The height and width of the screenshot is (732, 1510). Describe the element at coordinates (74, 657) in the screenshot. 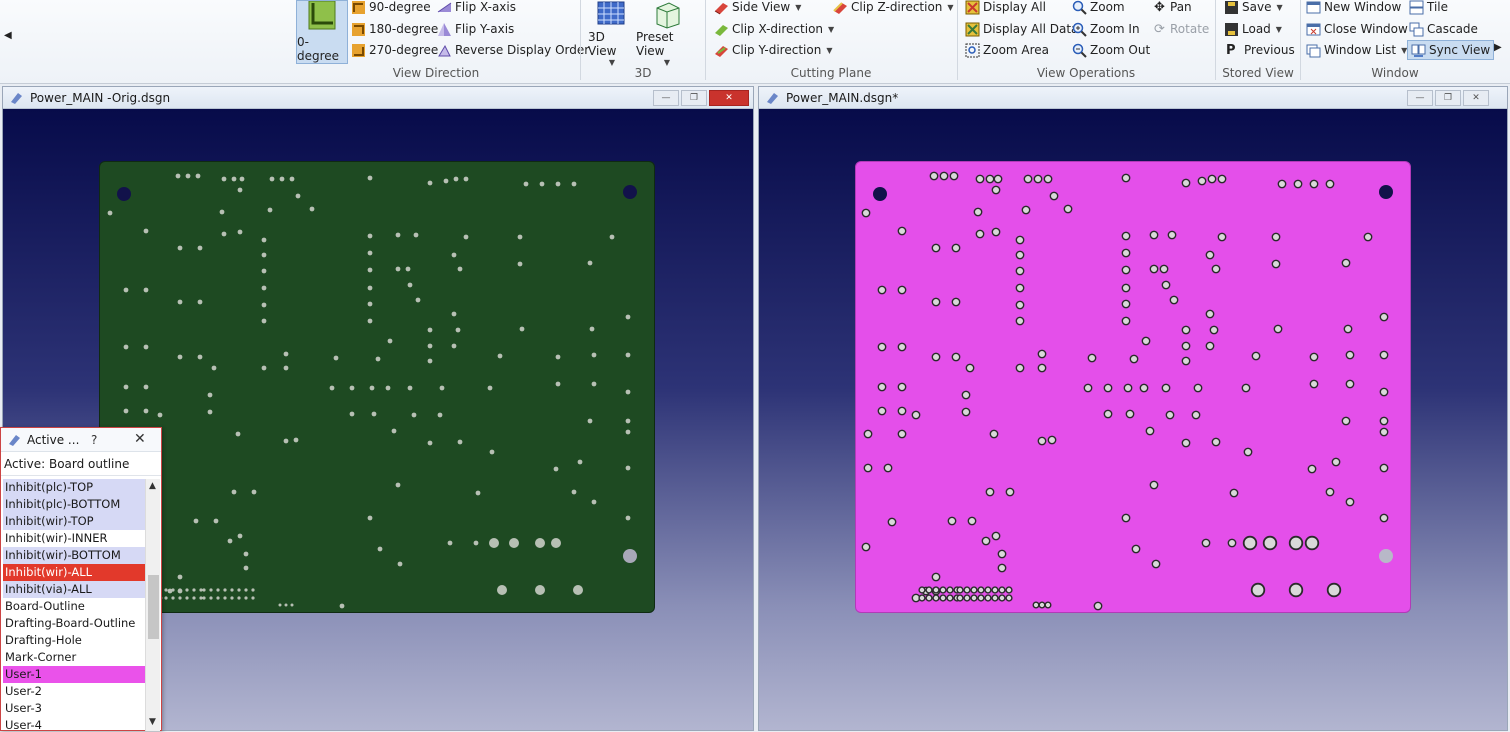

I see `layer-item: Mark-Corner` at that location.